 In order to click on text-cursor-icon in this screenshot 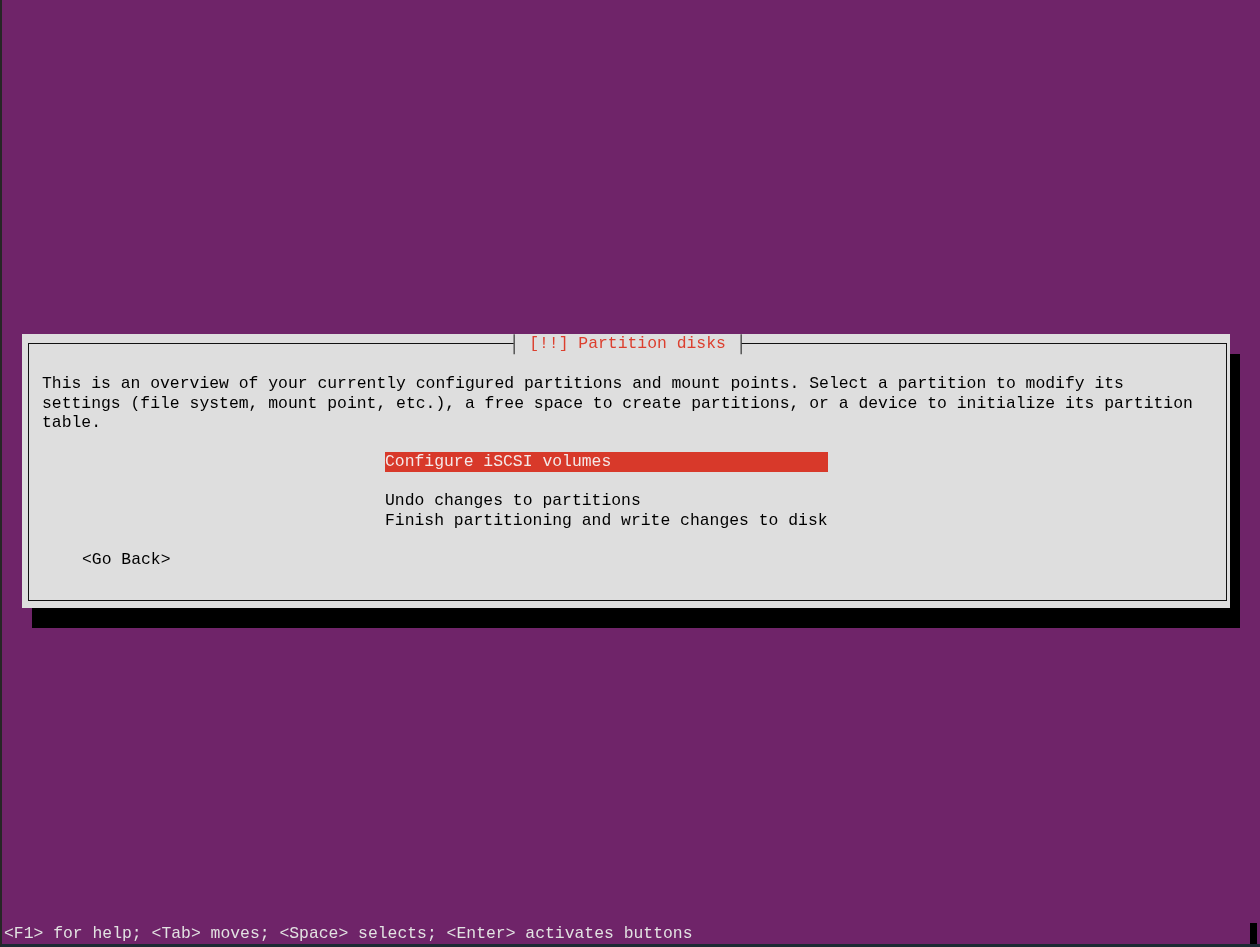, I will do `click(1253, 933)`.